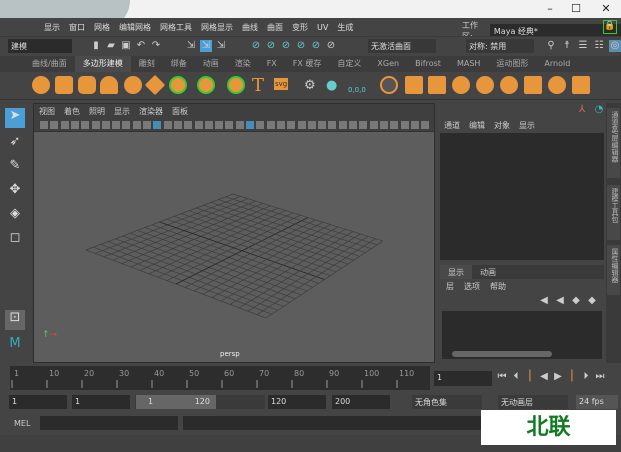 This screenshot has height=452, width=621. I want to click on snap-curve-icon: ⊘, so click(271, 46).